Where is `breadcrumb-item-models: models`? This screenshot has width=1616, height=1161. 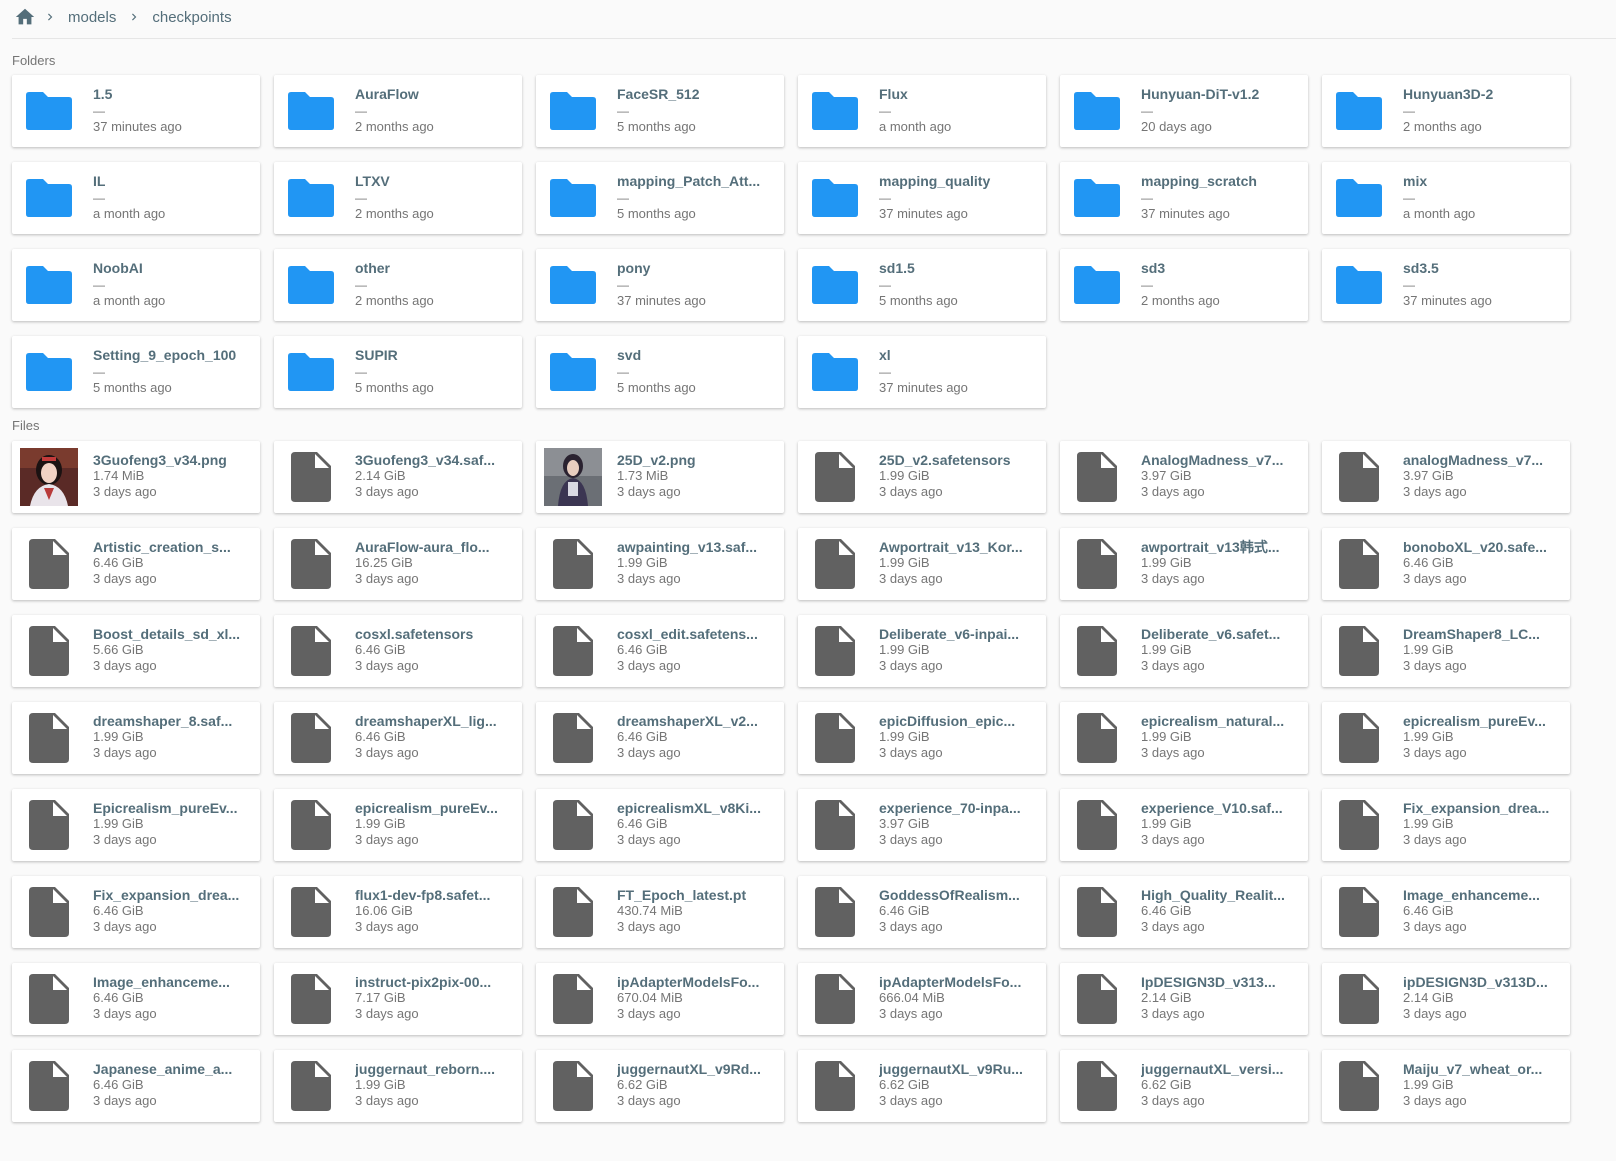 breadcrumb-item-models: models is located at coordinates (92, 17).